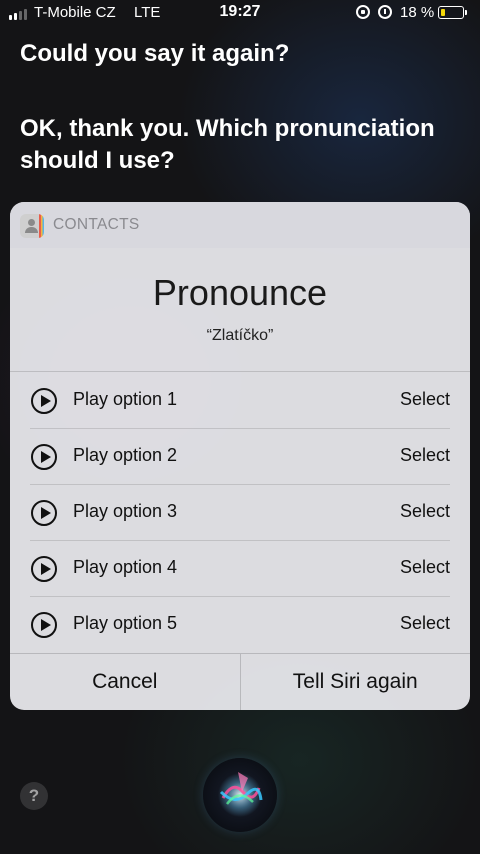 This screenshot has width=480, height=854. Describe the element at coordinates (451, 12) in the screenshot. I see `battery-icon` at that location.